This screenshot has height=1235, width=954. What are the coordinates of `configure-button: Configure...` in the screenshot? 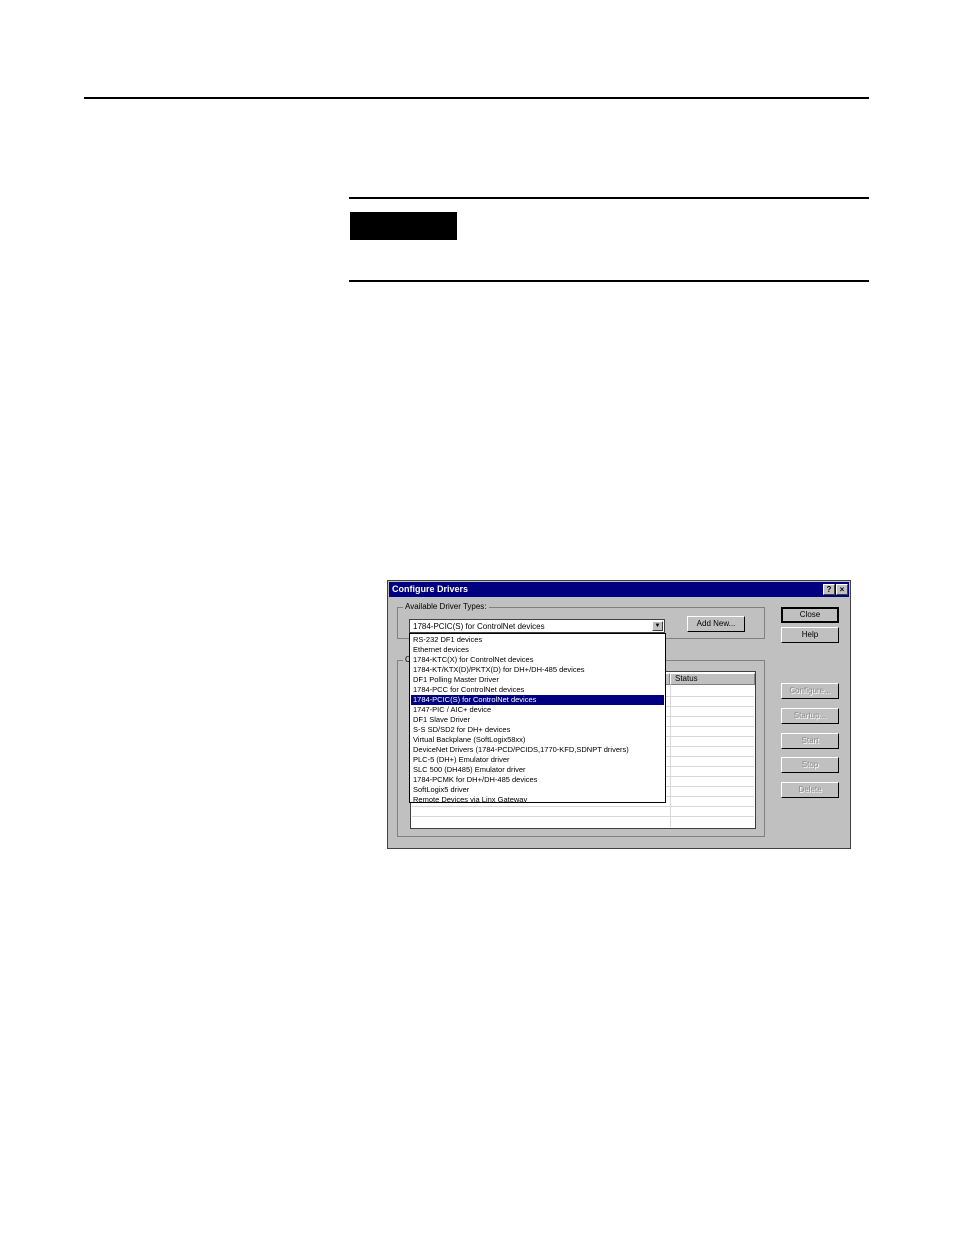 It's located at (810, 691).